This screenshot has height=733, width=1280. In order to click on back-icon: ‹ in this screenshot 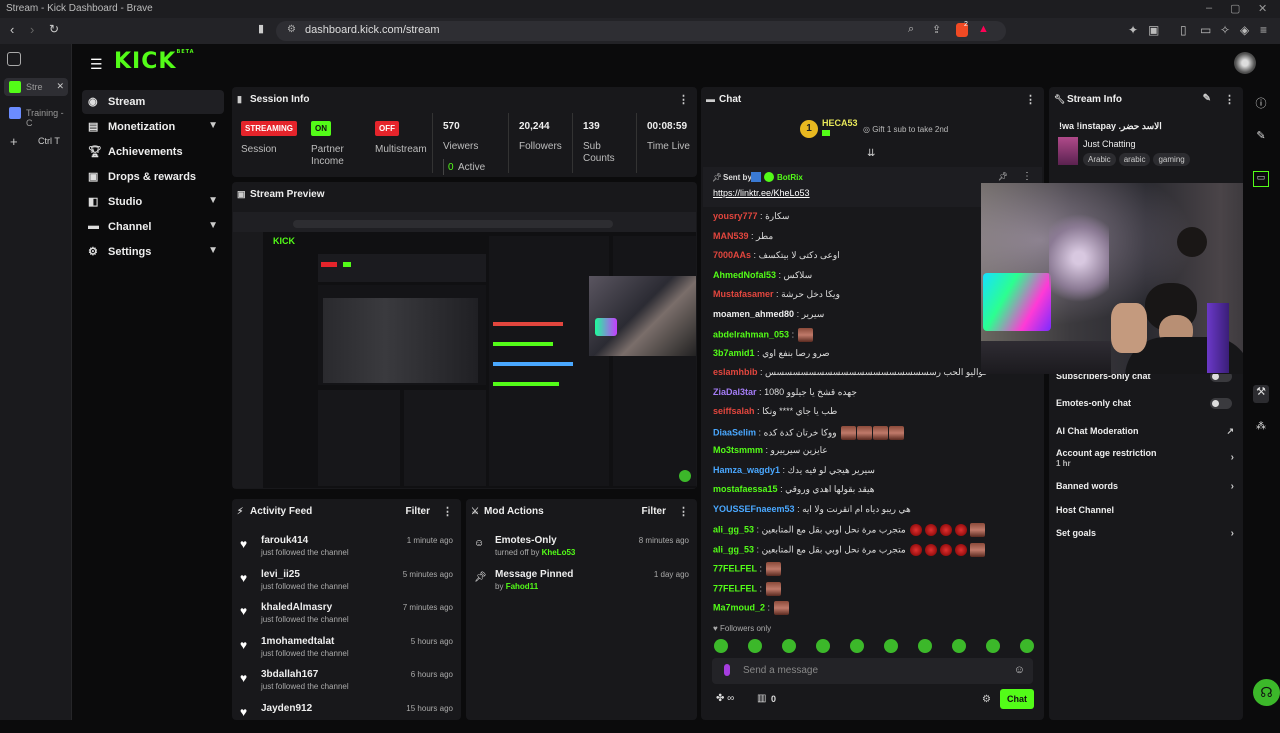, I will do `click(12, 29)`.